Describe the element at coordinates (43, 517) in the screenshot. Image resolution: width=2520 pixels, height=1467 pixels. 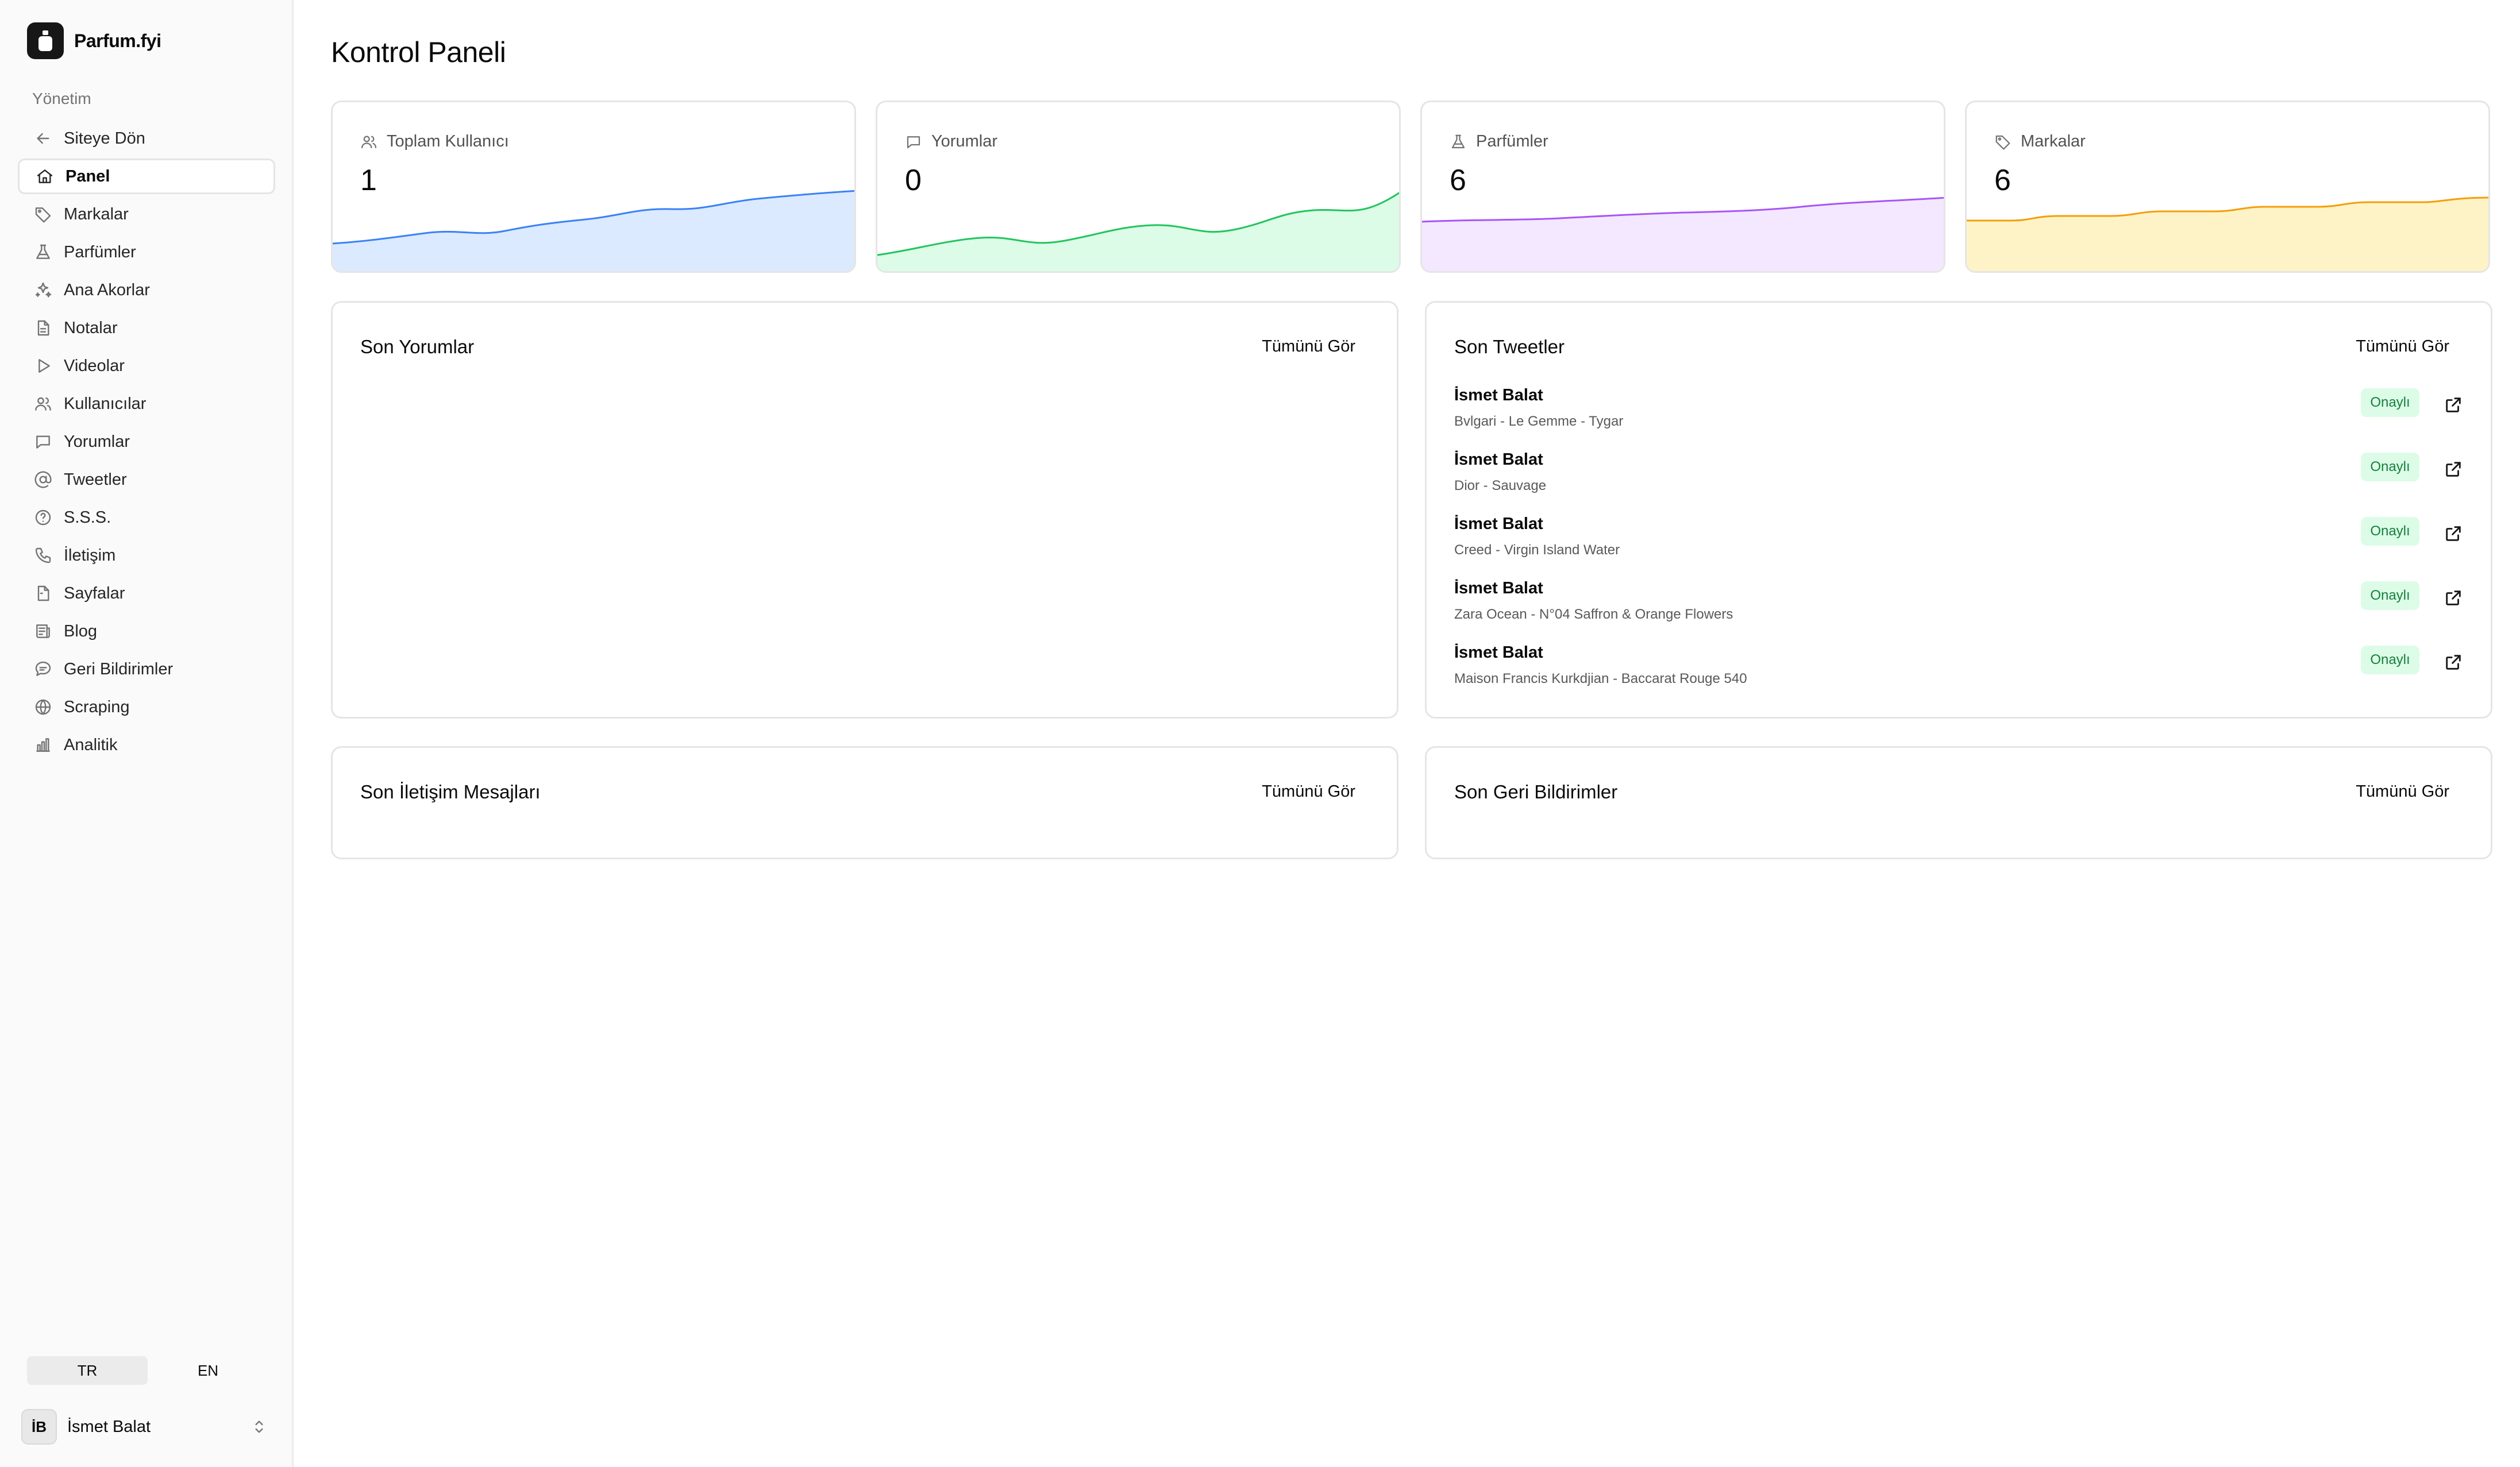
I see `help-icon` at that location.